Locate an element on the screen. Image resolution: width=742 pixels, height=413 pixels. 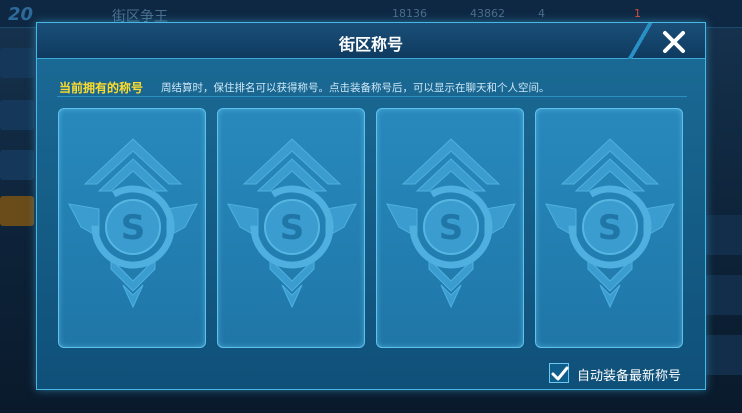
game-logo: 20 is located at coordinates (21, 14).